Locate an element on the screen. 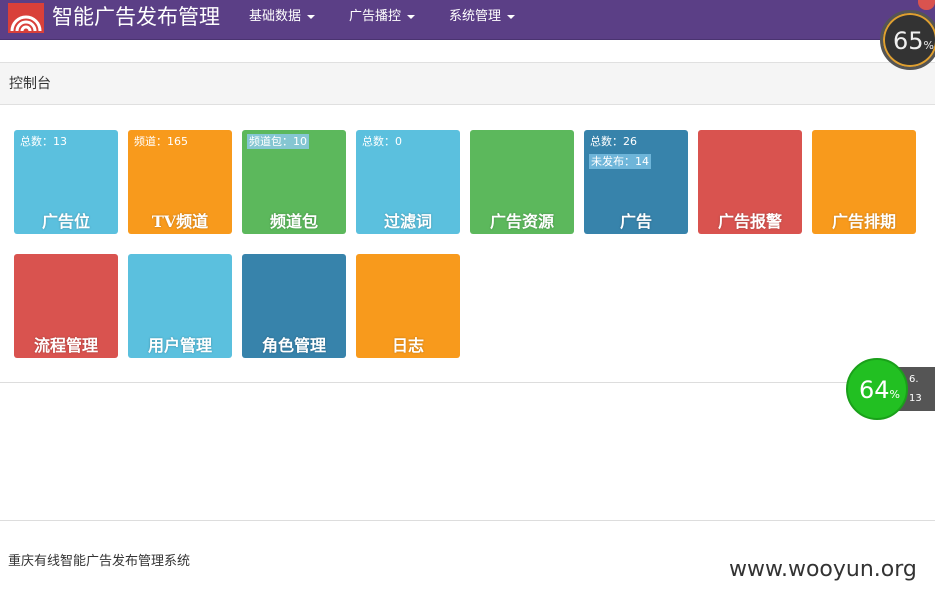  menu-label: 广告播控 is located at coordinates (375, 16).